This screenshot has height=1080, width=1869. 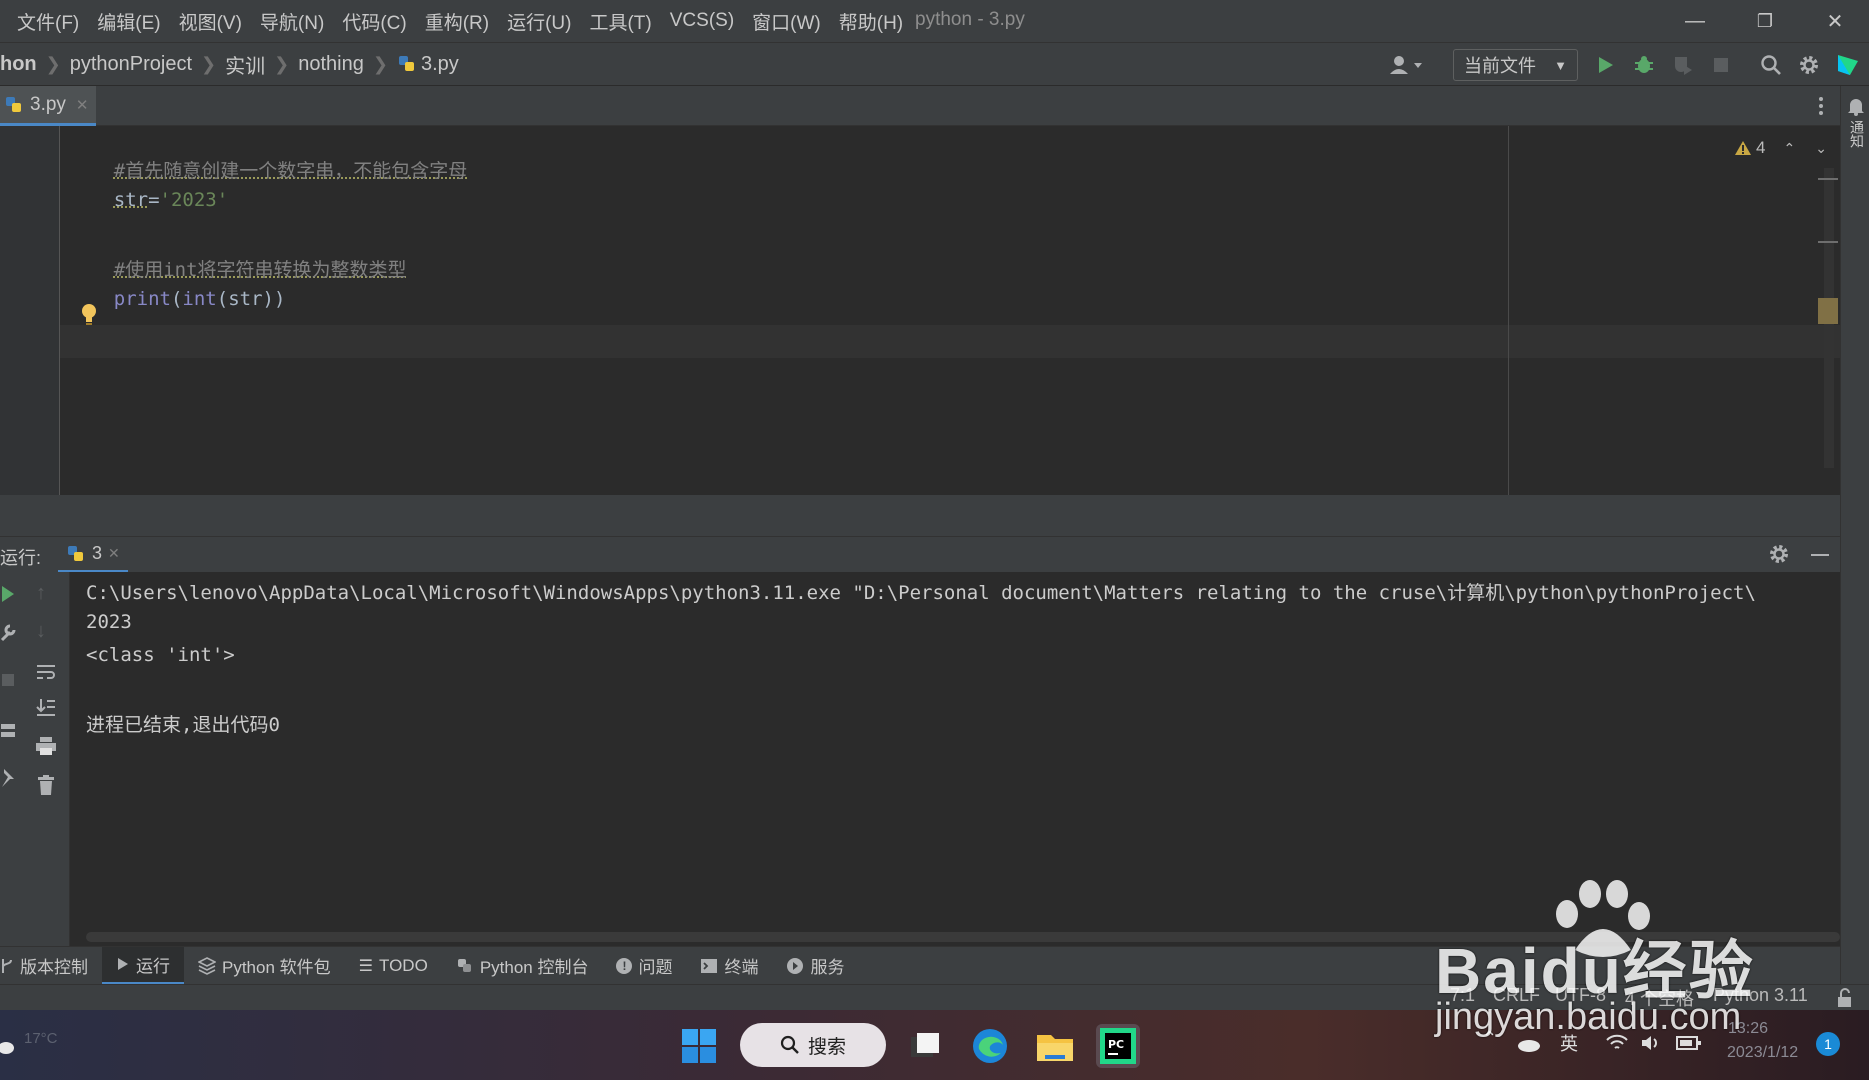 I want to click on breadcrumb-project: pythonProject, so click(x=131, y=64).